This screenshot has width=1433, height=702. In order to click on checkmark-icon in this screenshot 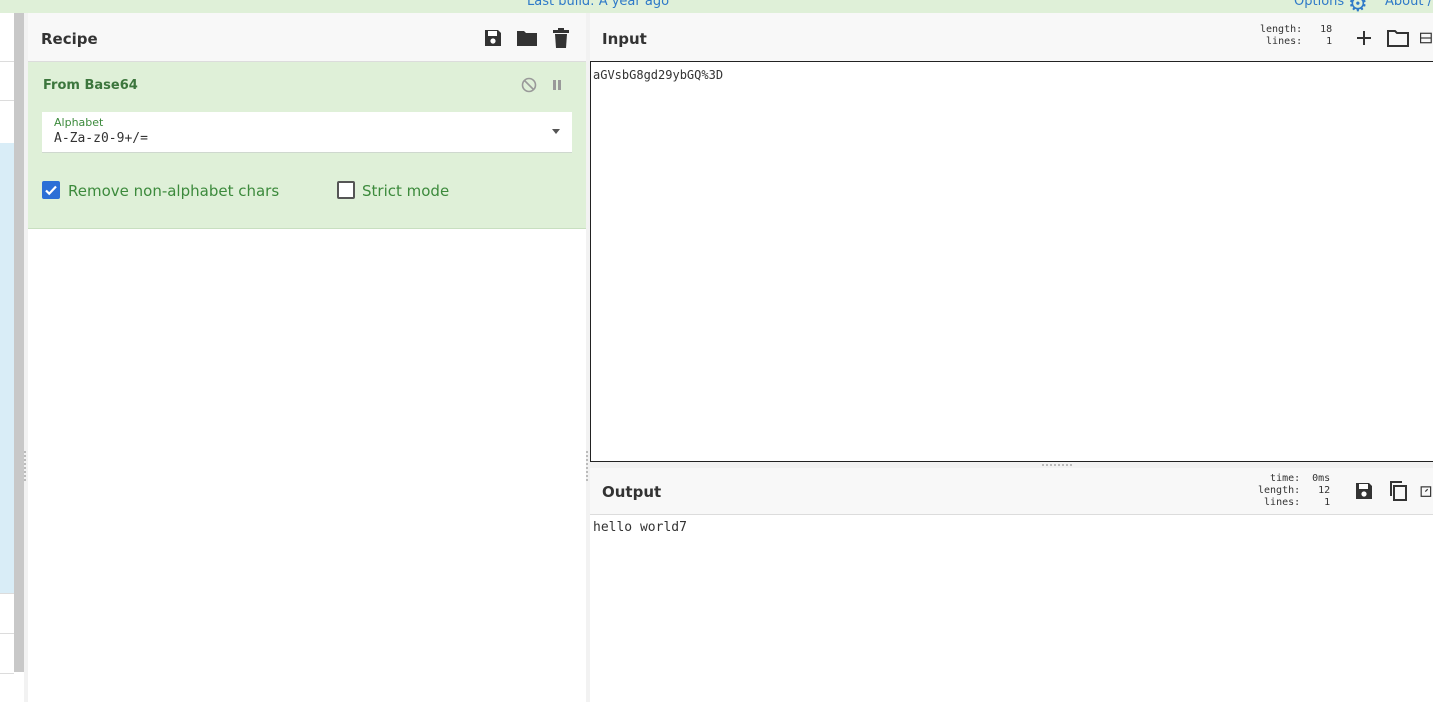, I will do `click(51, 190)`.